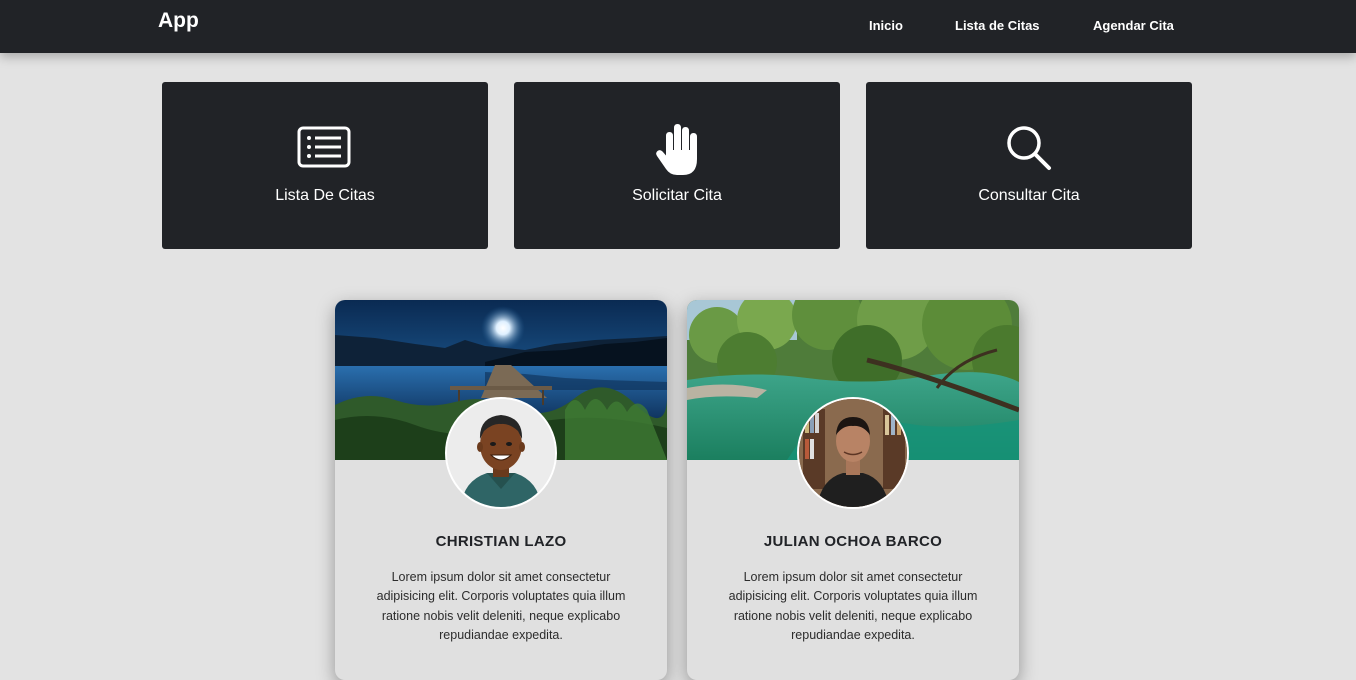  Describe the element at coordinates (886, 25) in the screenshot. I see `nav-link-inicio: Inicio` at that location.